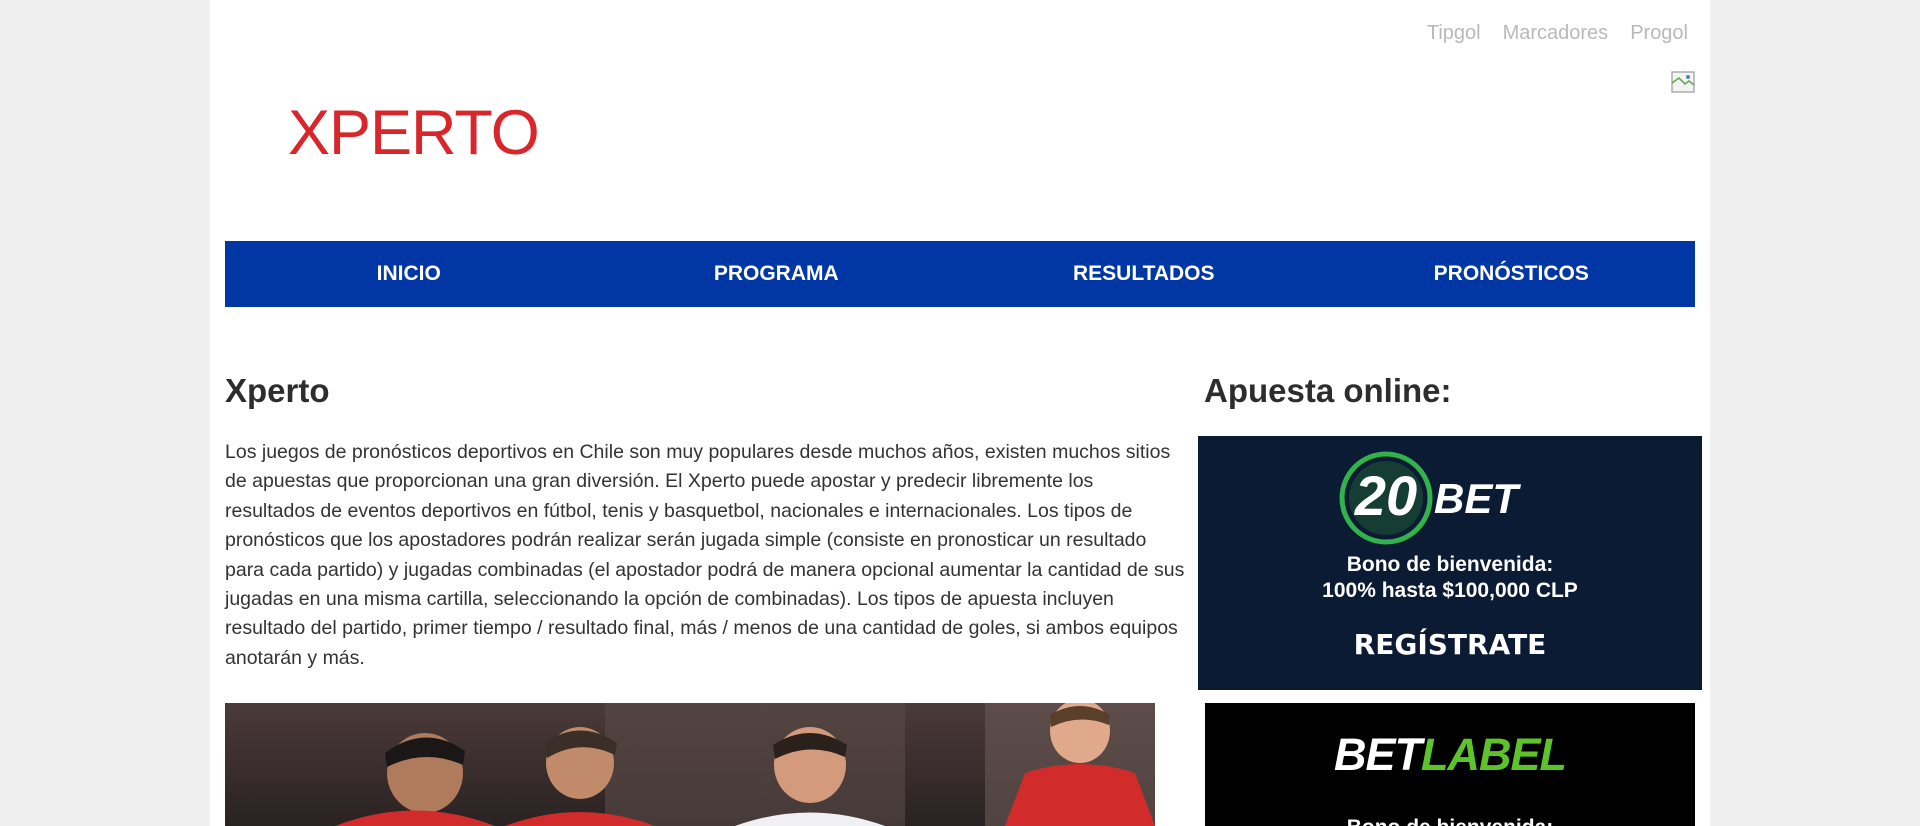 This screenshot has height=826, width=1920. Describe the element at coordinates (1512, 274) in the screenshot. I see `nav-item-pronosticos: PRONÓSTICOS` at that location.